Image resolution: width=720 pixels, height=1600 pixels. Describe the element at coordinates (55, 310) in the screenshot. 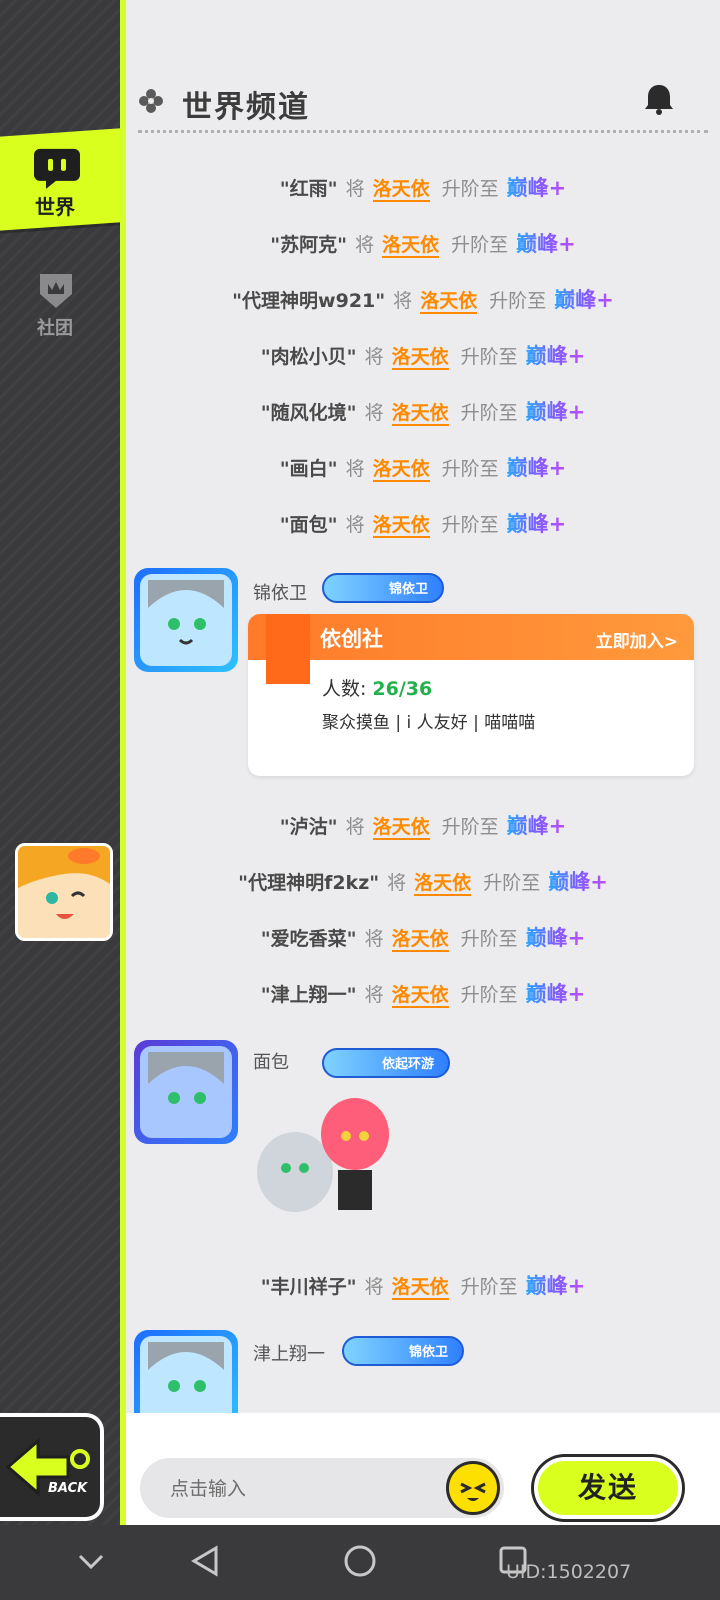

I see `tab-club: 社团` at that location.